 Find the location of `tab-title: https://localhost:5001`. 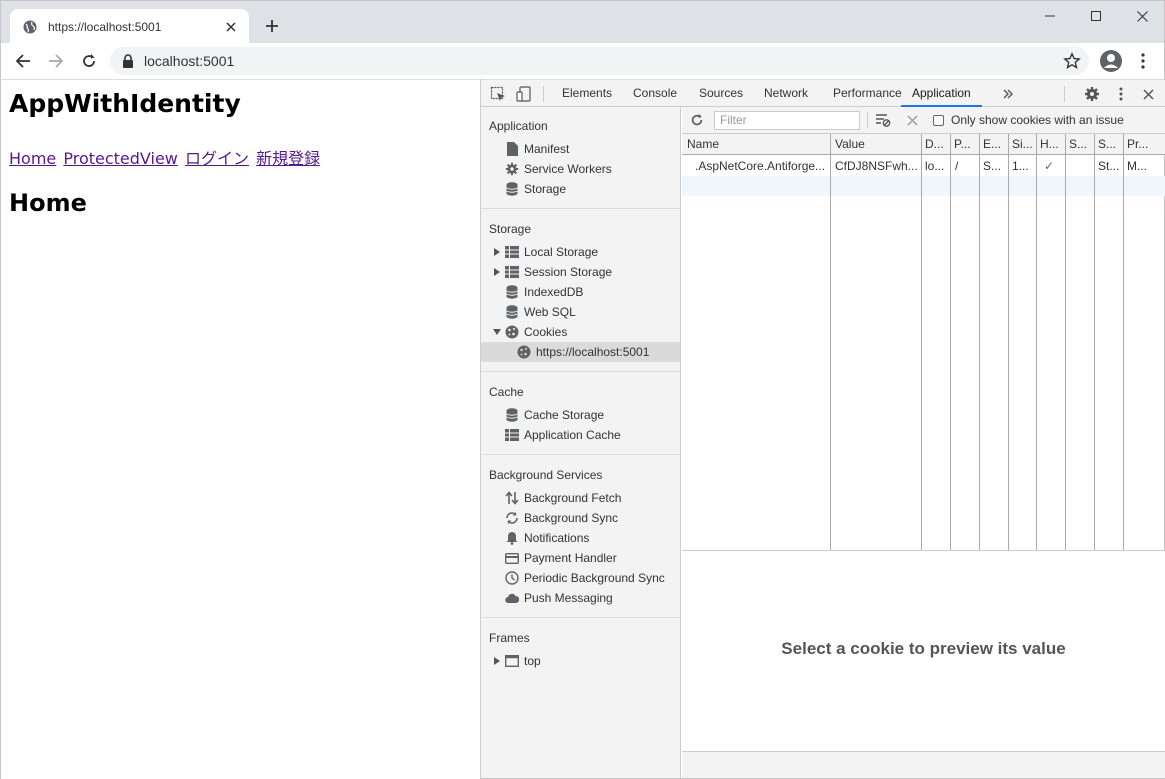

tab-title: https://localhost:5001 is located at coordinates (105, 26).